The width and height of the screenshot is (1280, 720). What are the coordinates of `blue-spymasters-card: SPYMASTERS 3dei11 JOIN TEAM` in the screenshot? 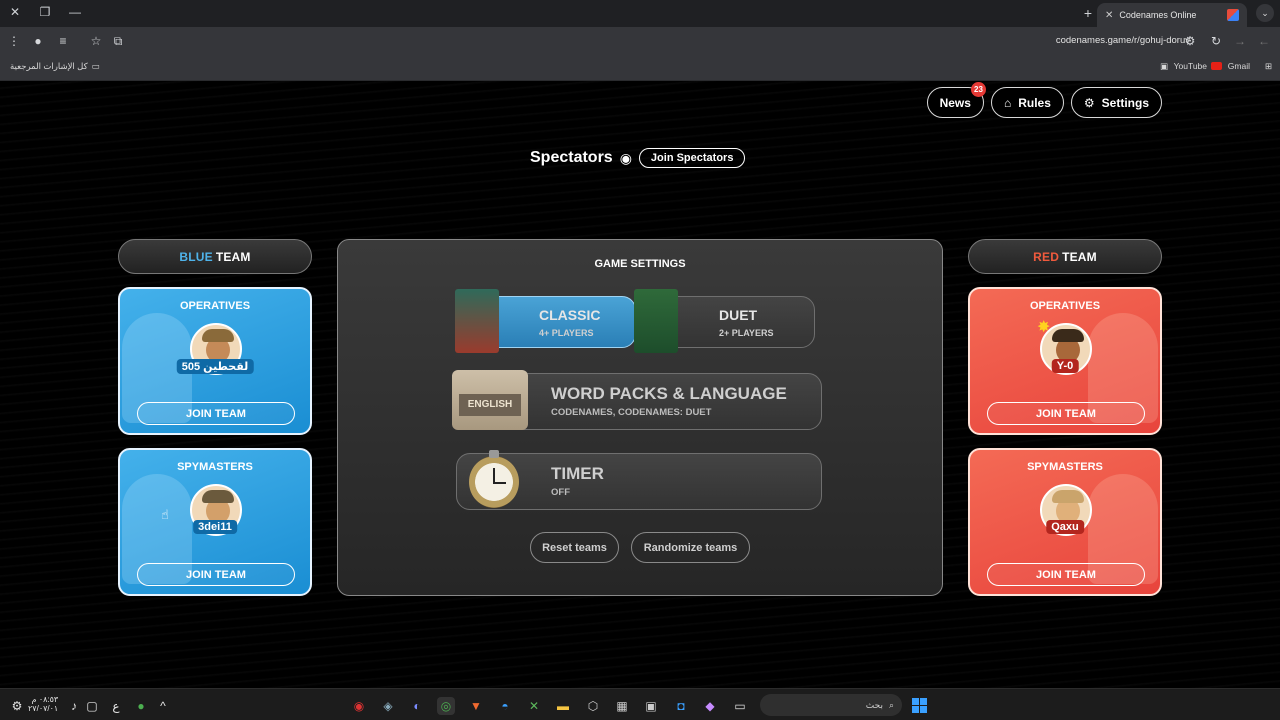 It's located at (215, 522).